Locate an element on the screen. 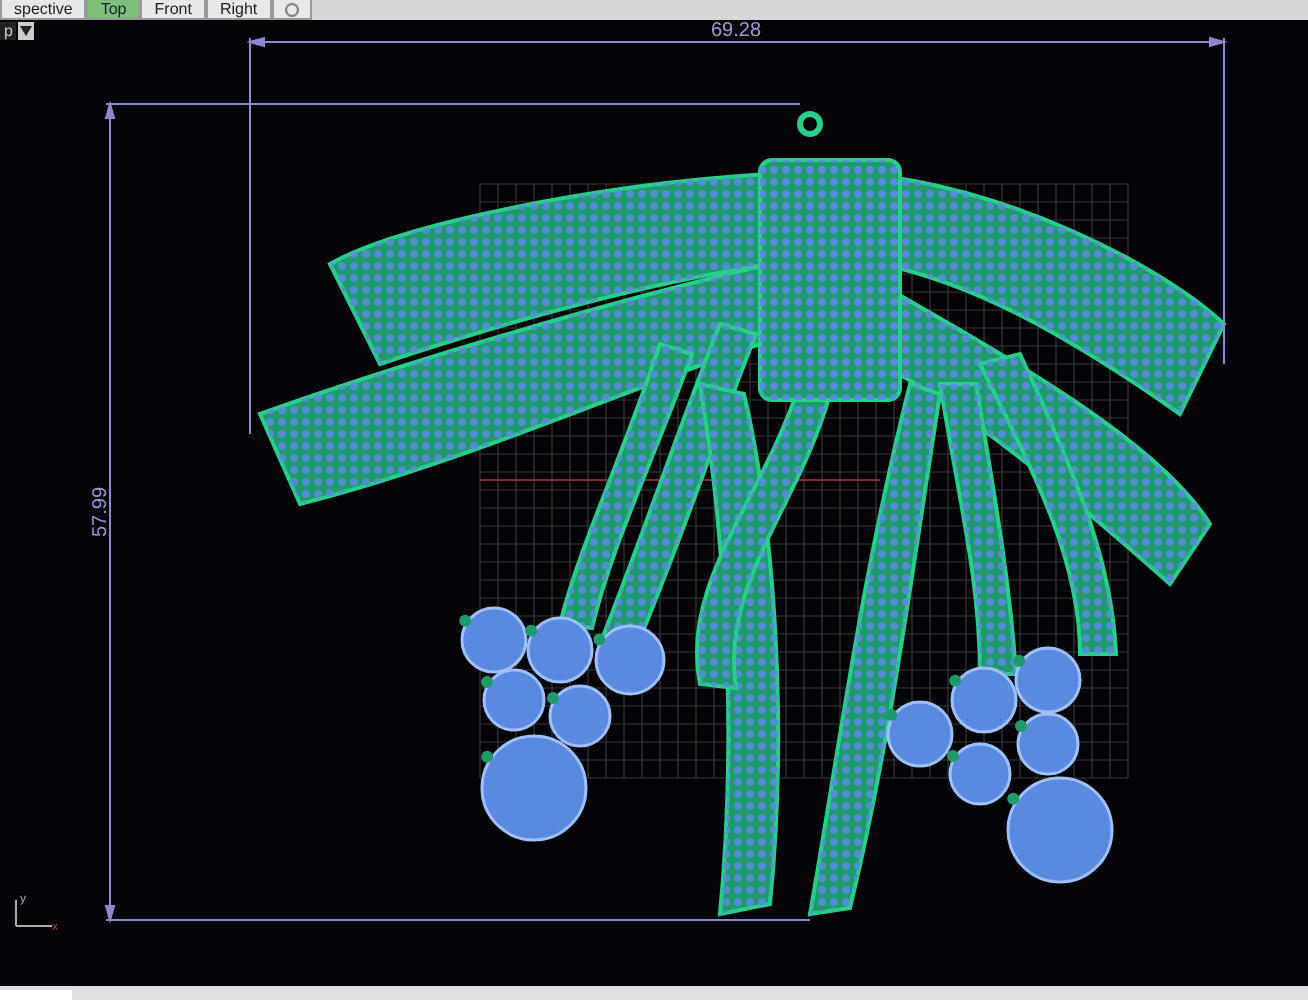 This screenshot has width=1308, height=1000. viewport-tab: spective is located at coordinates (43, 10).